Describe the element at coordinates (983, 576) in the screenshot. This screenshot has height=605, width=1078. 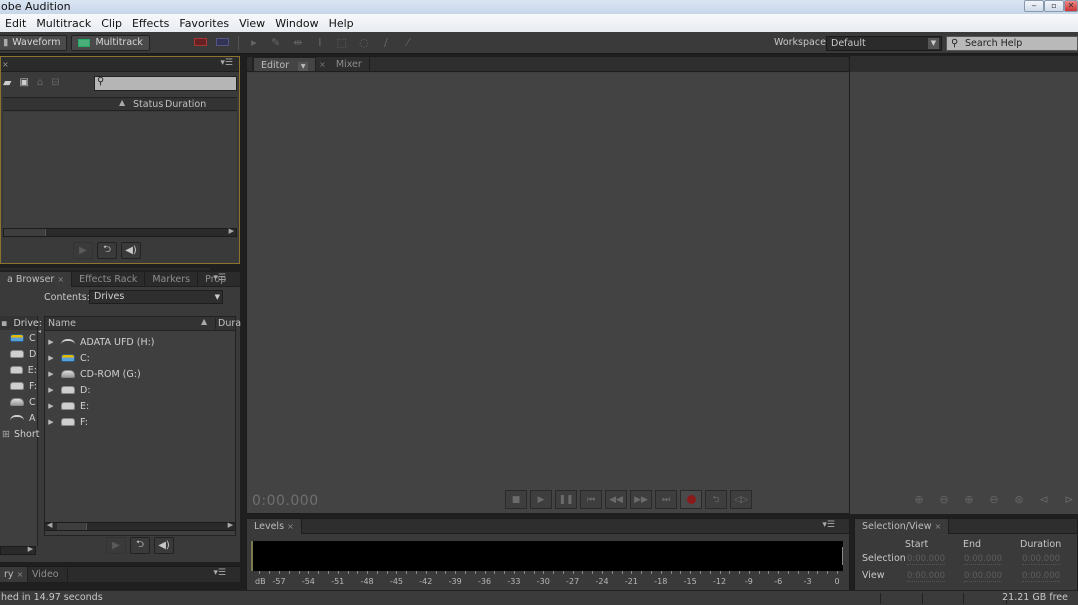
I see `view-end-field: 0:00.000` at that location.